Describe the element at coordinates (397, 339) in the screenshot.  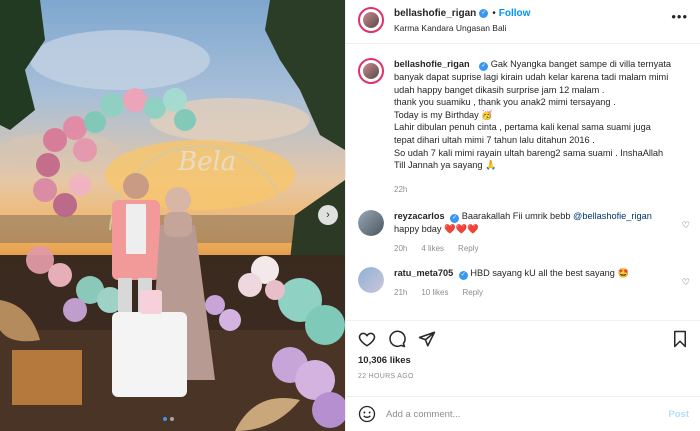
I see `comment-icon` at that location.